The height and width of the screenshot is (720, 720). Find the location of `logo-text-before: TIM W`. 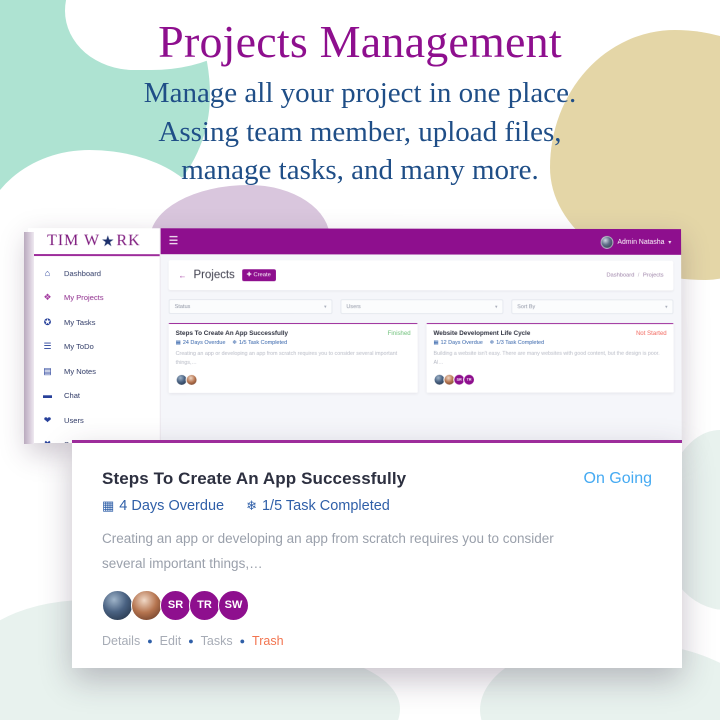

logo-text-before: TIM W is located at coordinates (74, 241).